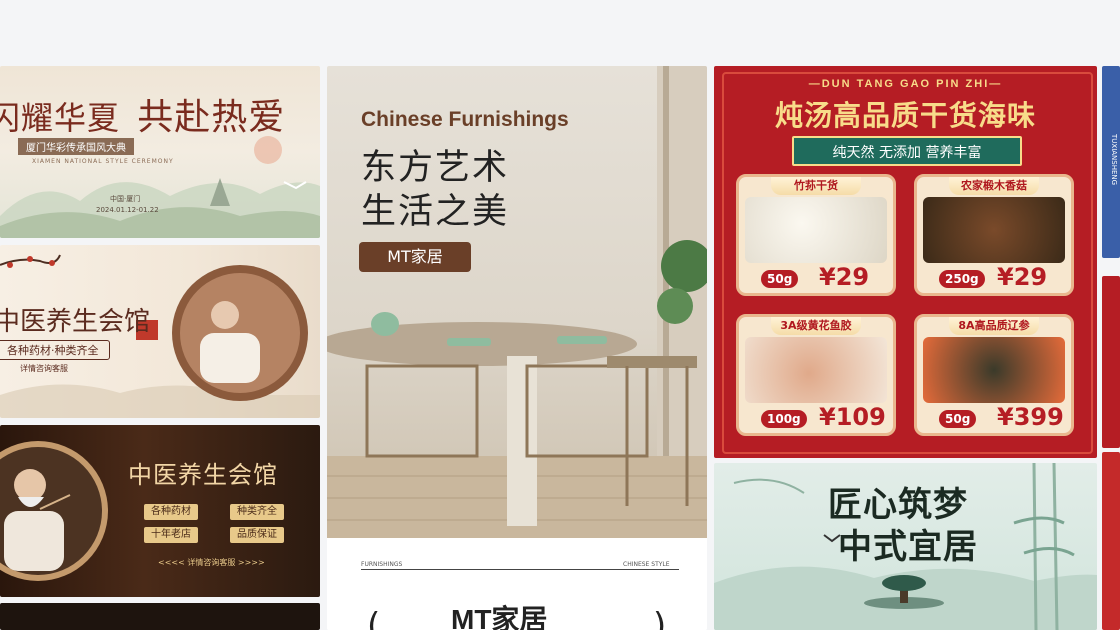 Image resolution: width=1120 pixels, height=630 pixels. What do you see at coordinates (76, 146) in the screenshot?
I see `banner-subtitle: 厦门华彩传承国风大典` at bounding box center [76, 146].